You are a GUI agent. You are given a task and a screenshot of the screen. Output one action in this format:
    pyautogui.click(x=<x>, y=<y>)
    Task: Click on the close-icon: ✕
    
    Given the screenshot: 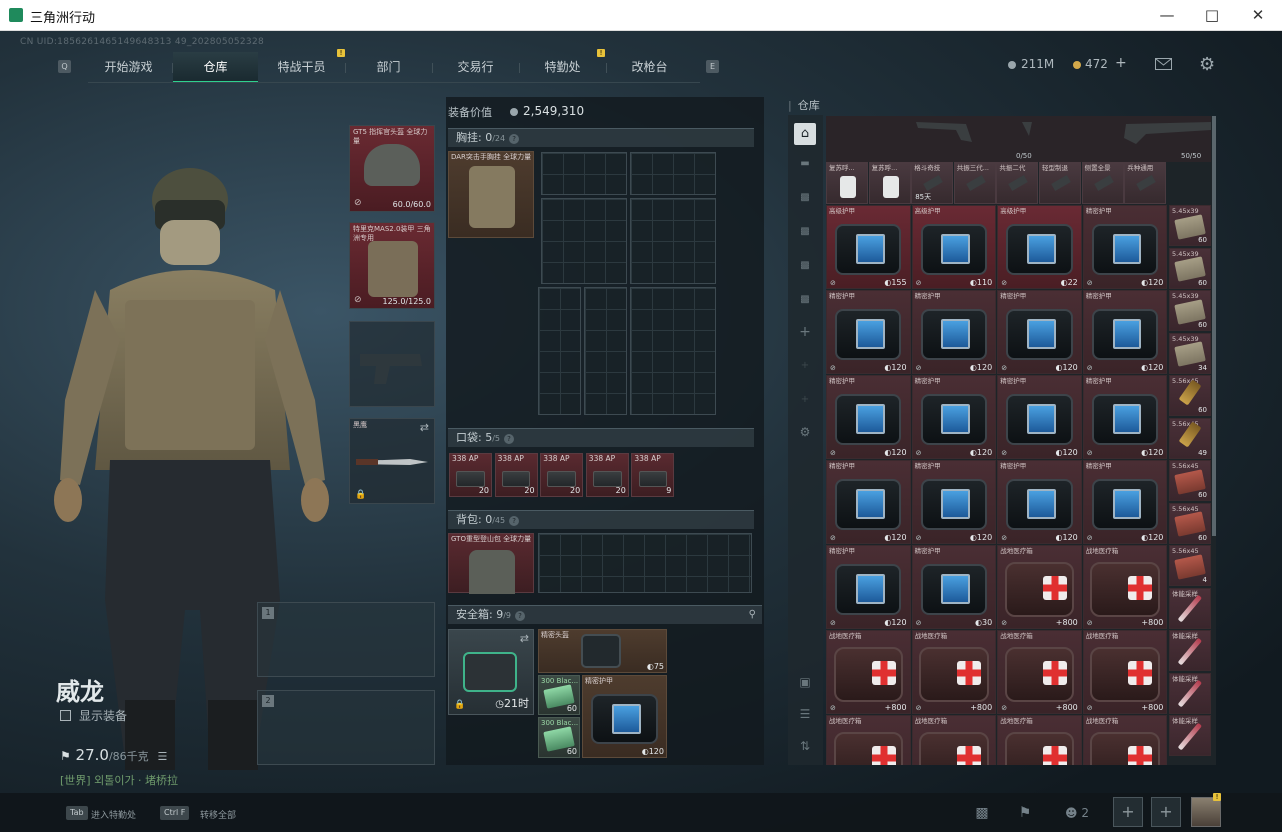 What is the action you would take?
    pyautogui.click(x=1258, y=16)
    